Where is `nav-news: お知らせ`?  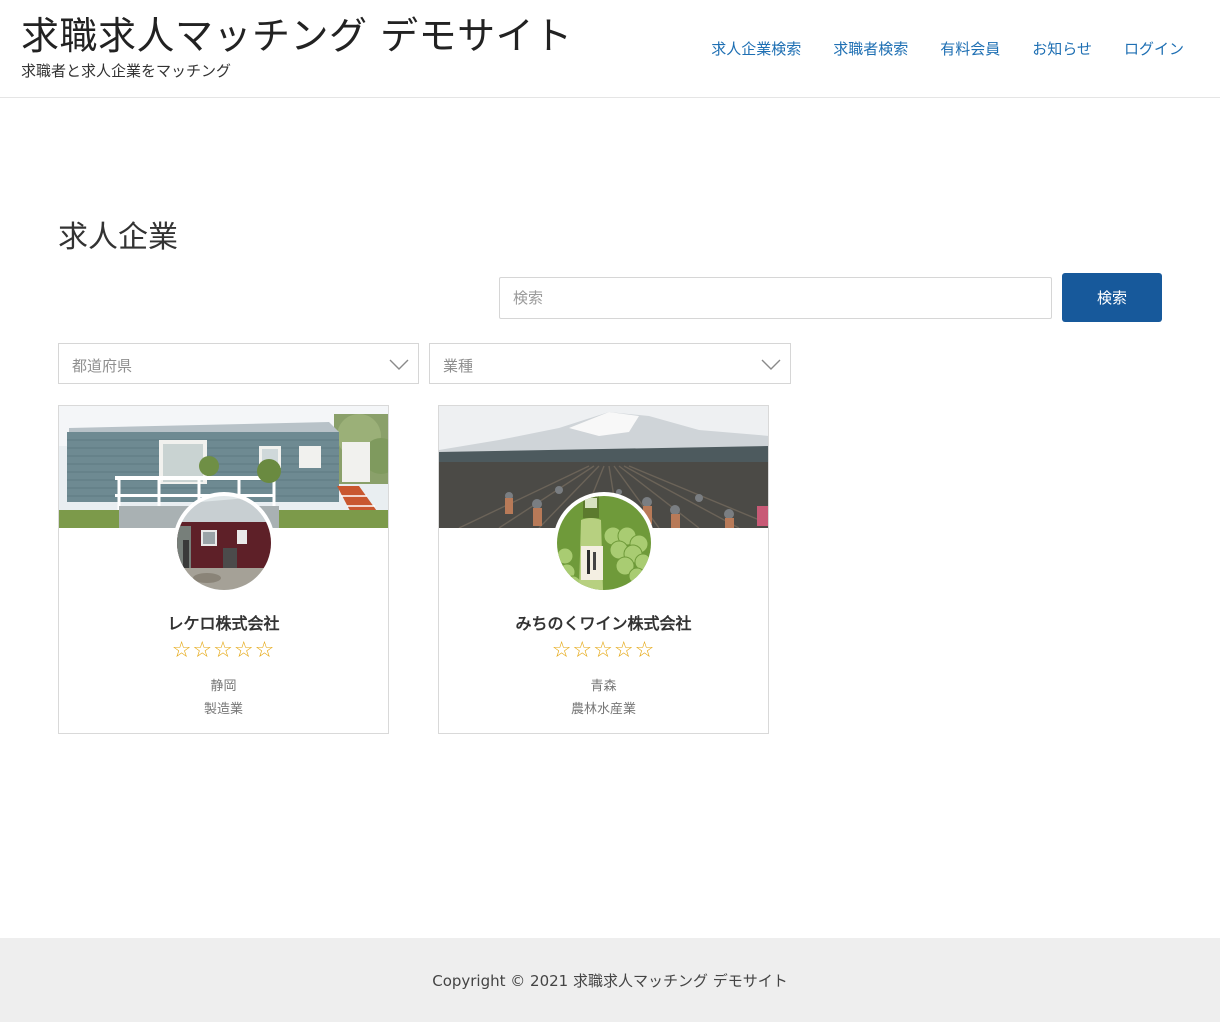
nav-news: お知らせ is located at coordinates (1062, 48).